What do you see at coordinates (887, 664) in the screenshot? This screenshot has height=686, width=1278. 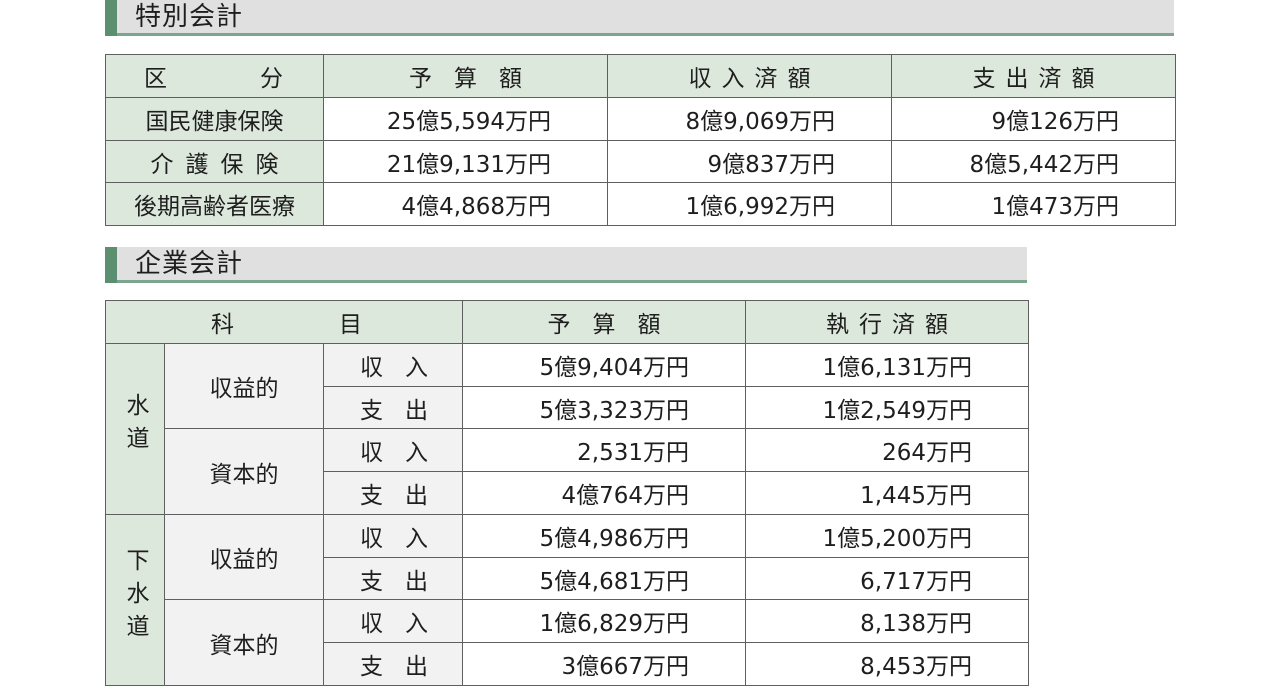 I see `executed-cell: 8,453万円` at bounding box center [887, 664].